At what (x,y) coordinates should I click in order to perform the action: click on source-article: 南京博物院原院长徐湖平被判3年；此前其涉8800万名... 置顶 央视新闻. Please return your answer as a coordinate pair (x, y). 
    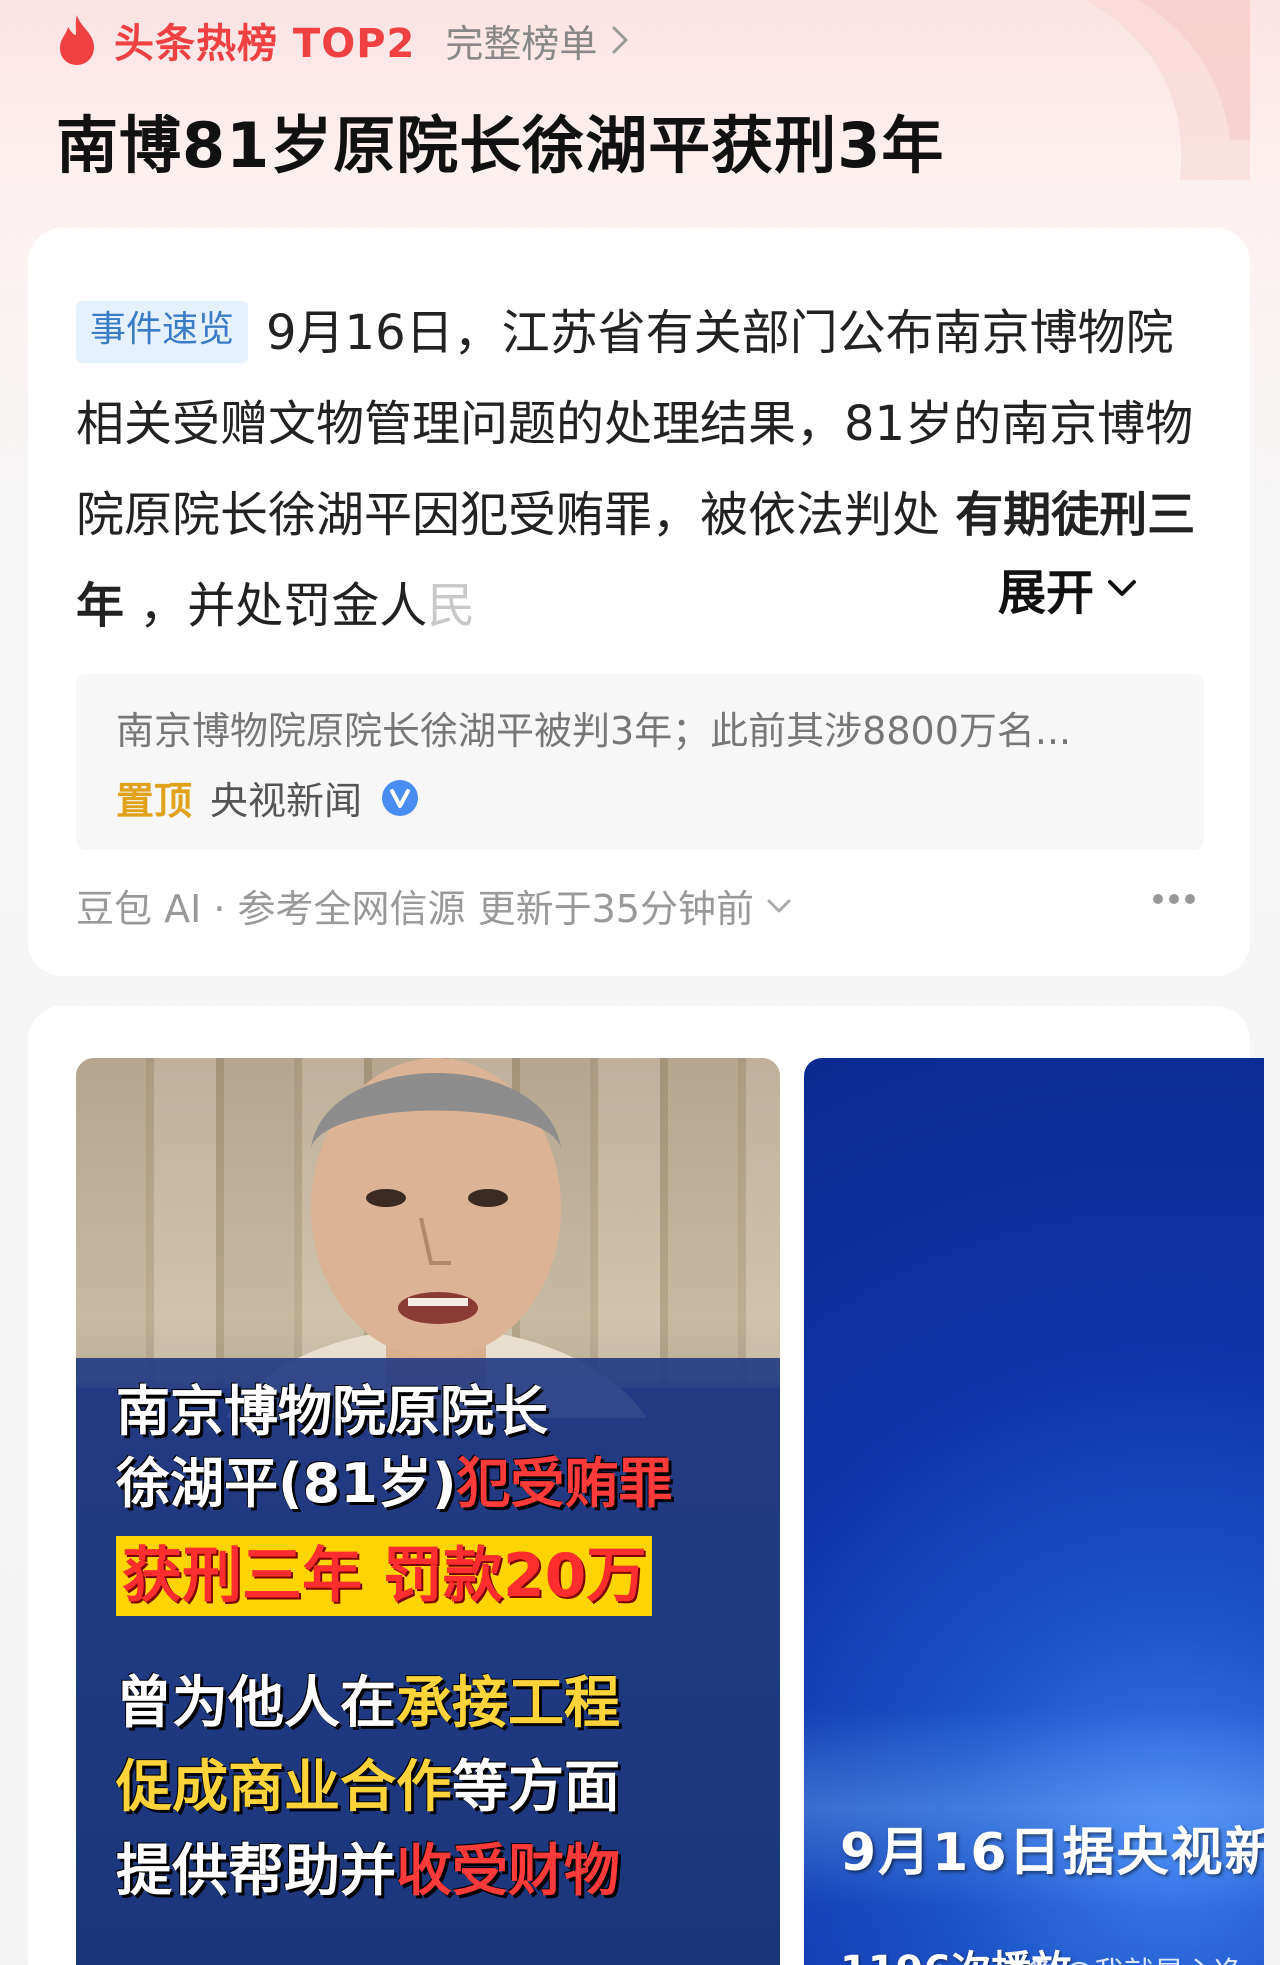
    Looking at the image, I should click on (640, 762).